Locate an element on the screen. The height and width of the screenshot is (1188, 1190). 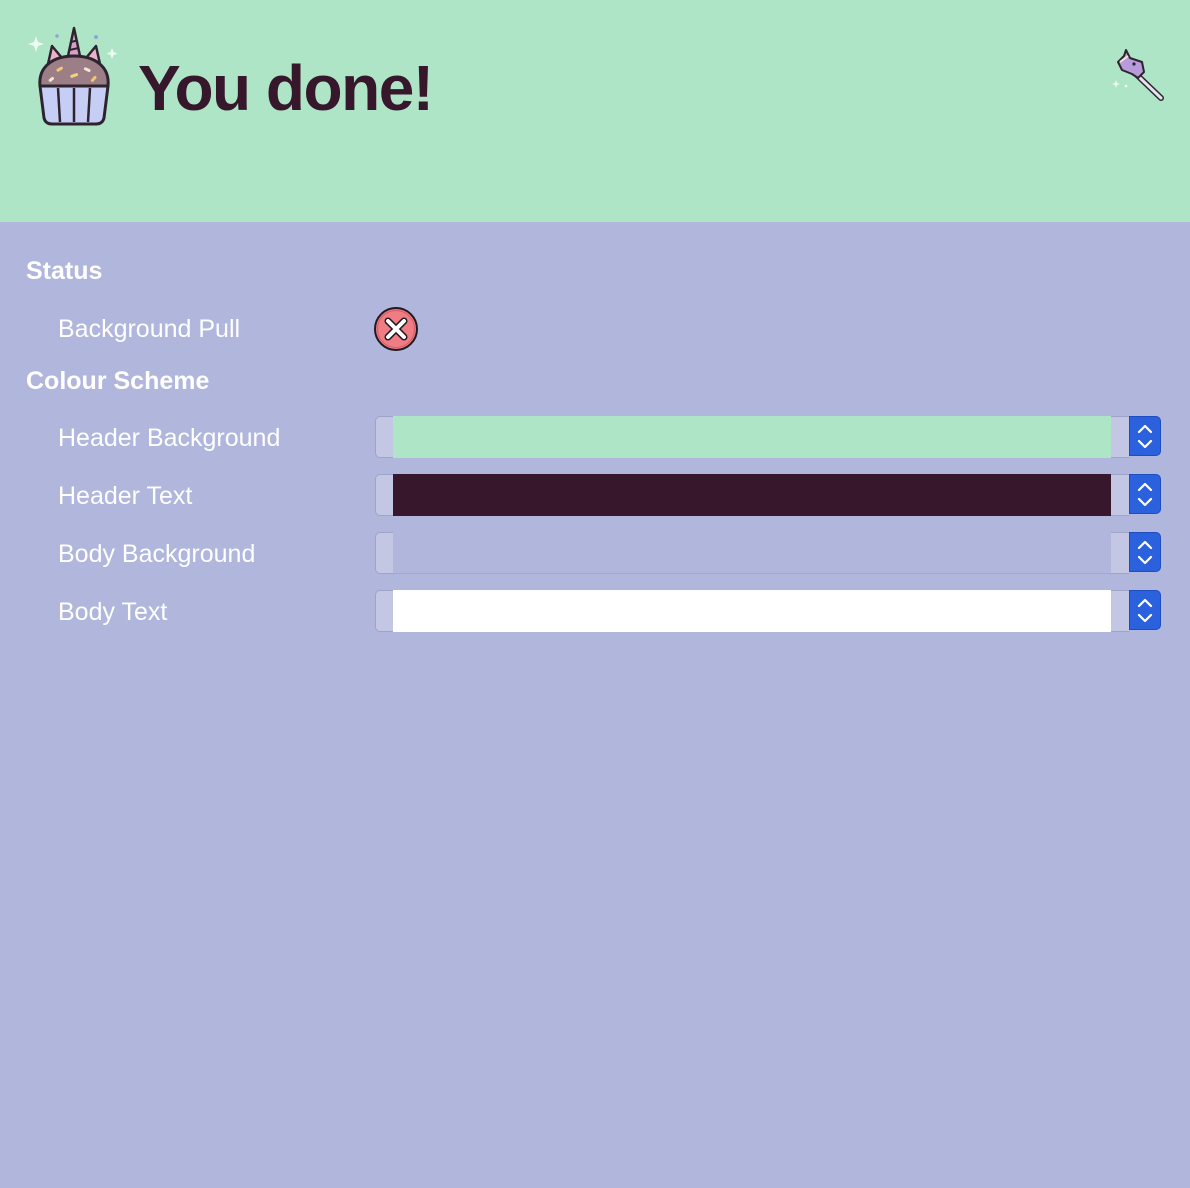
header-text-color-well is located at coordinates (768, 495).